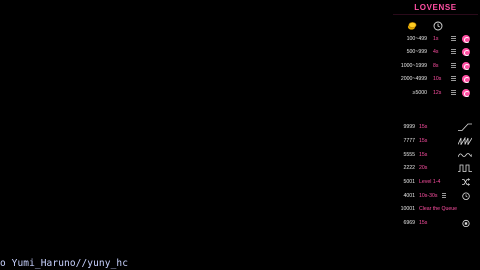 The height and width of the screenshot is (270, 480). I want to click on command-amount: 5555, so click(409, 155).